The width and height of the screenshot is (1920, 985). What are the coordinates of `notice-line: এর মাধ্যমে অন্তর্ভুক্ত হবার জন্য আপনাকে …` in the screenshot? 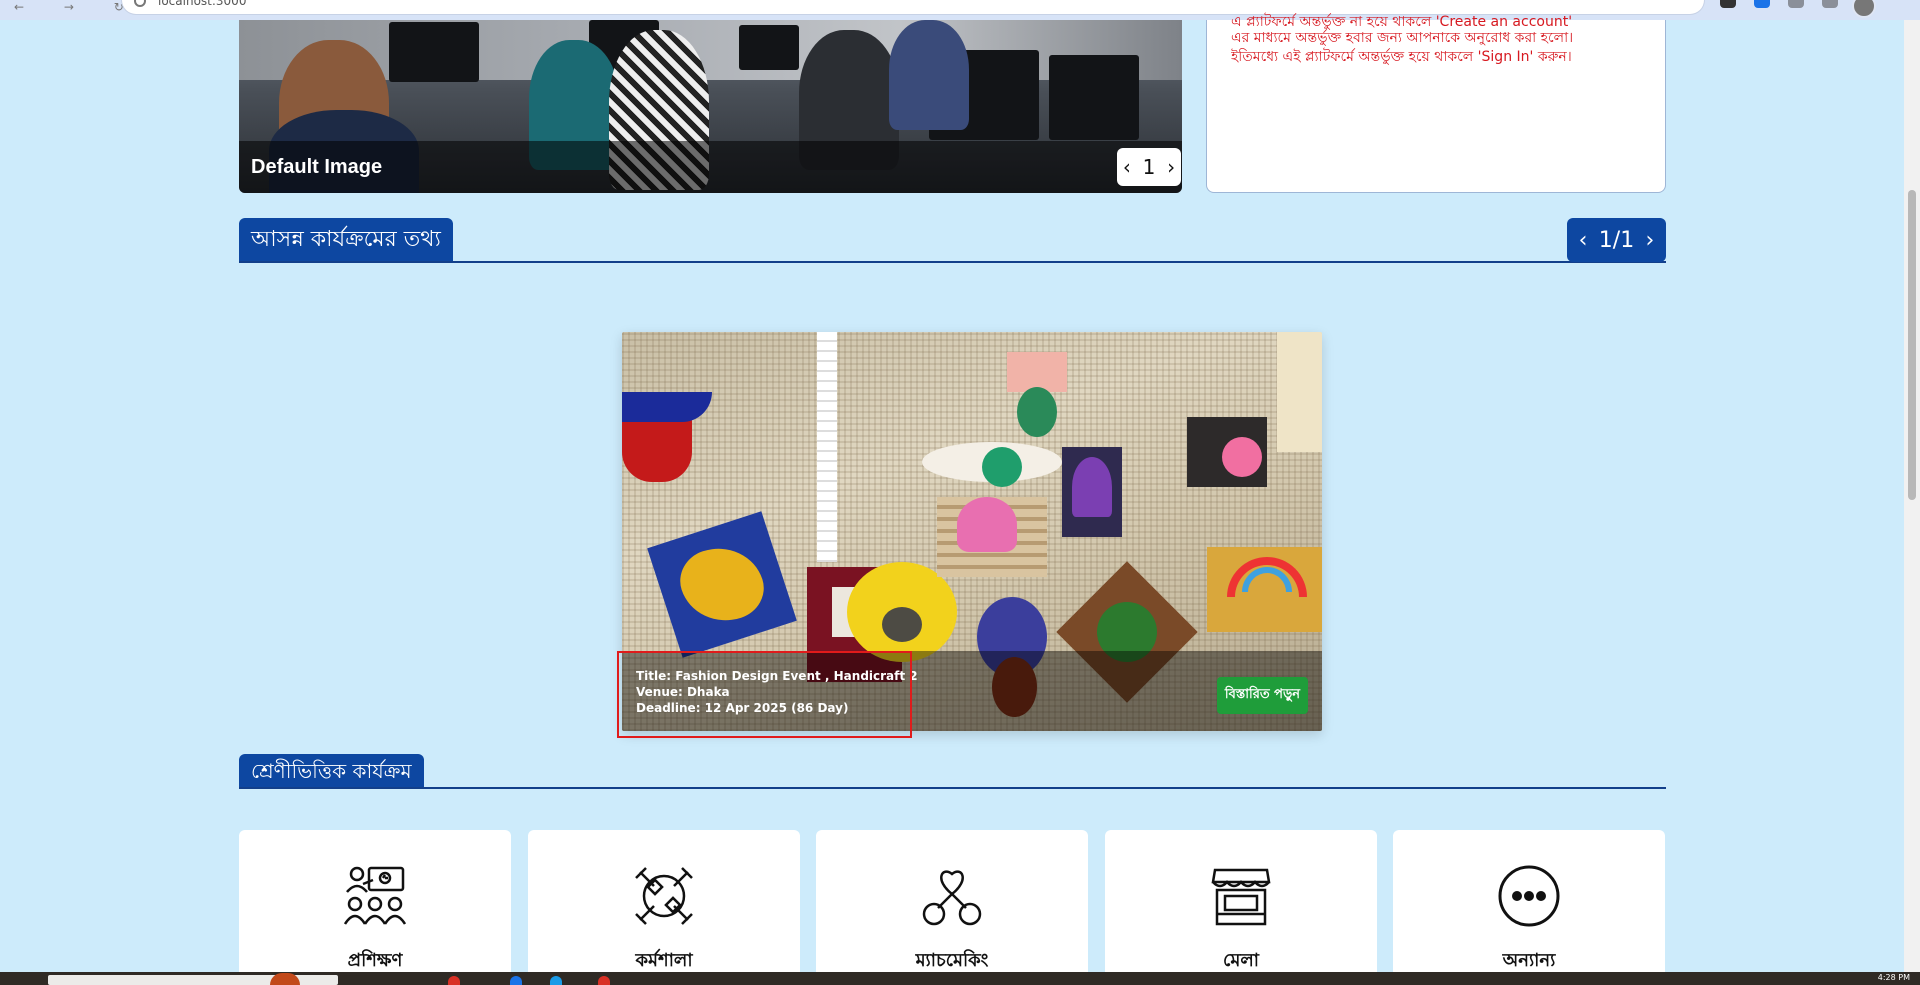 It's located at (1402, 38).